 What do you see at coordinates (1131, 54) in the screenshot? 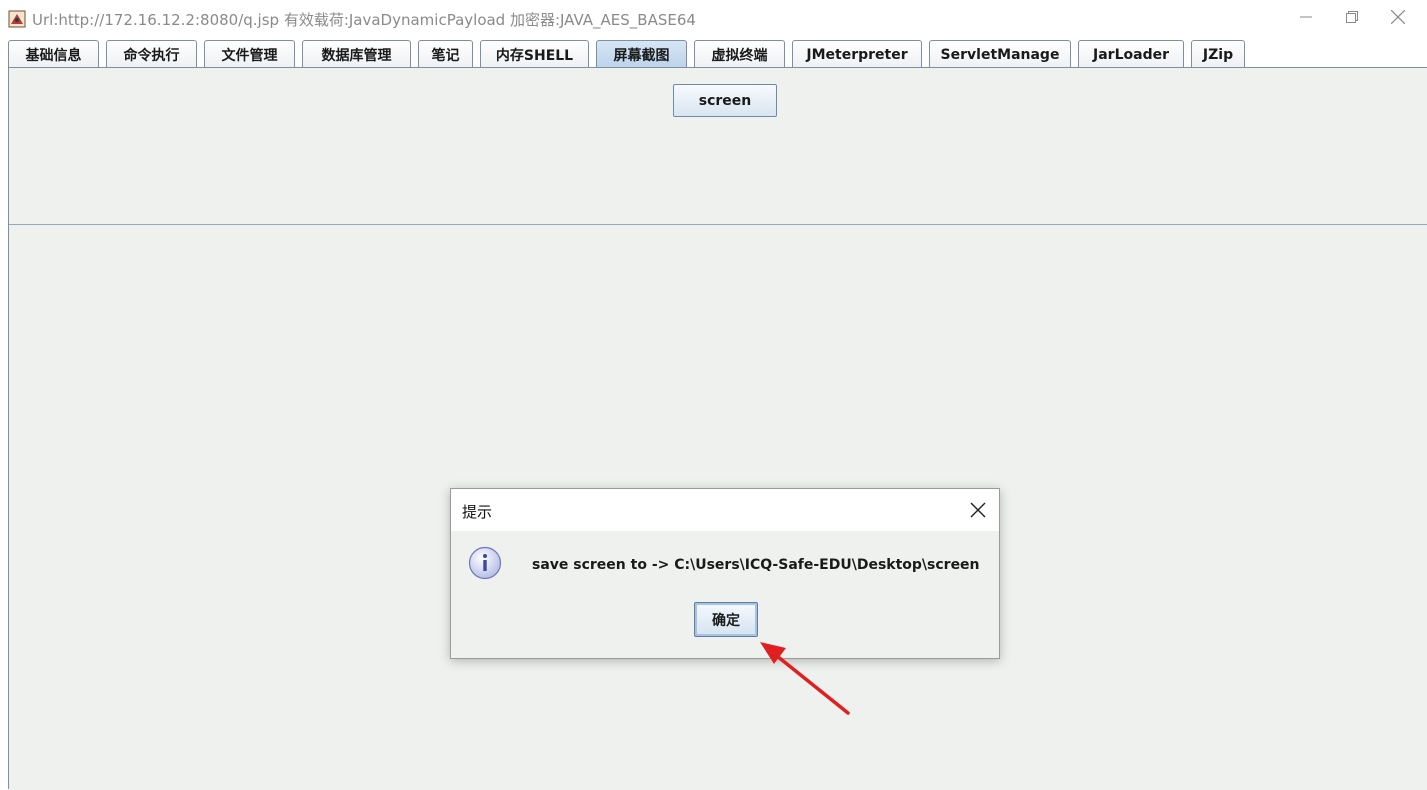
I see `tab-jarloader: JarLoader` at bounding box center [1131, 54].